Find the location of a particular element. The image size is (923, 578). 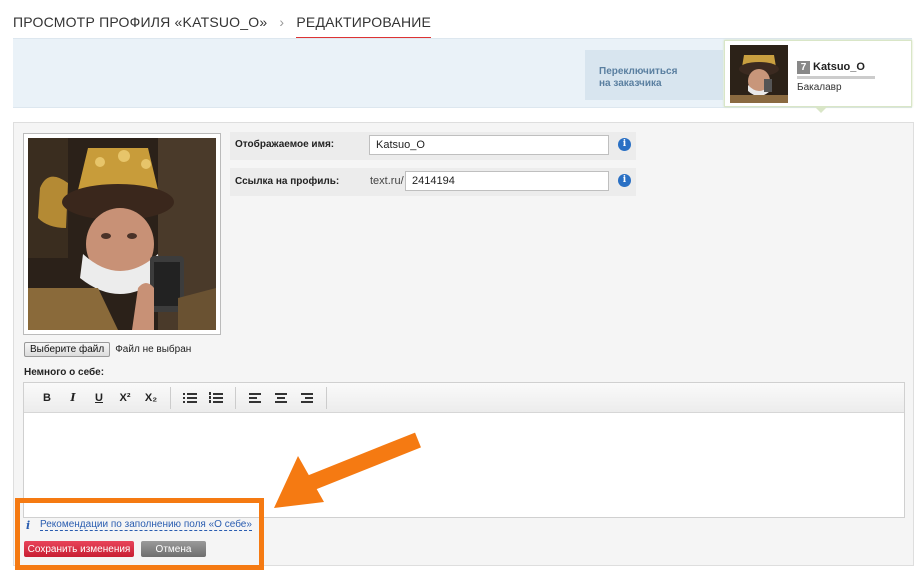

profile-link-label: Ссылка на профиль: is located at coordinates (287, 181).